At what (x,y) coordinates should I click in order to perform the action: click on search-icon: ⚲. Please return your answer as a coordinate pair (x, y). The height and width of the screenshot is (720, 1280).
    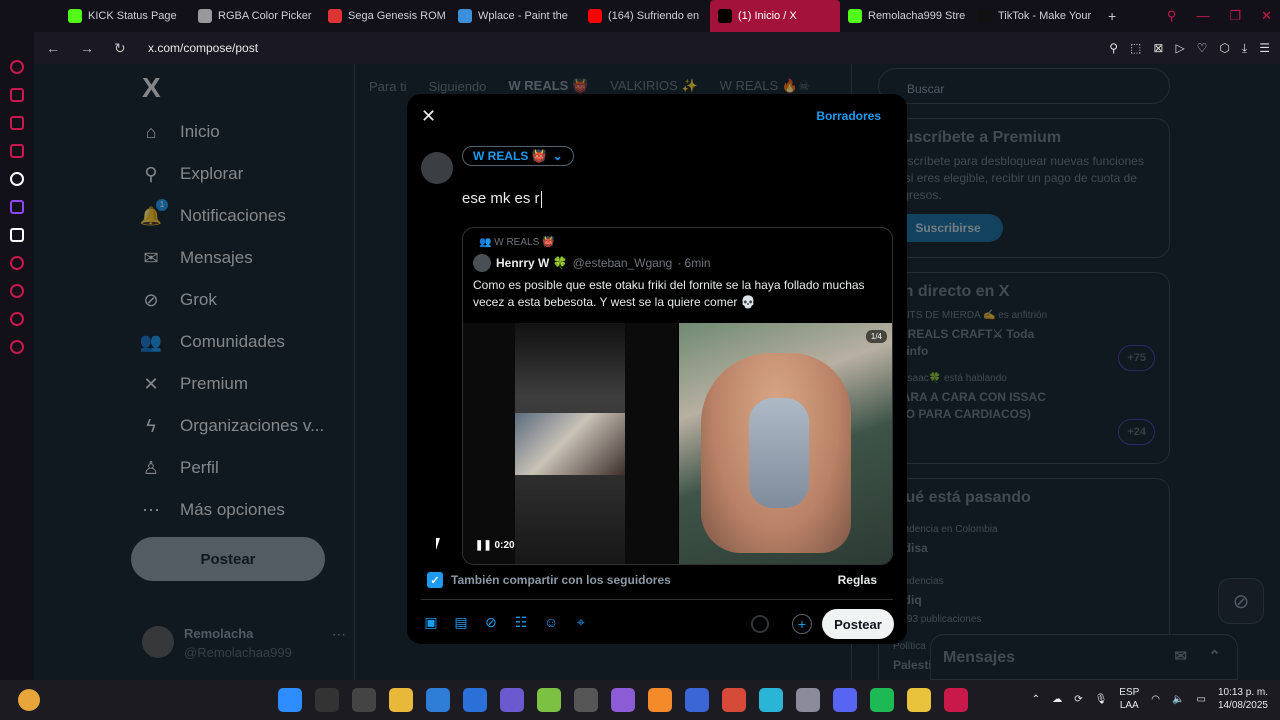
    Looking at the image, I should click on (1172, 16).